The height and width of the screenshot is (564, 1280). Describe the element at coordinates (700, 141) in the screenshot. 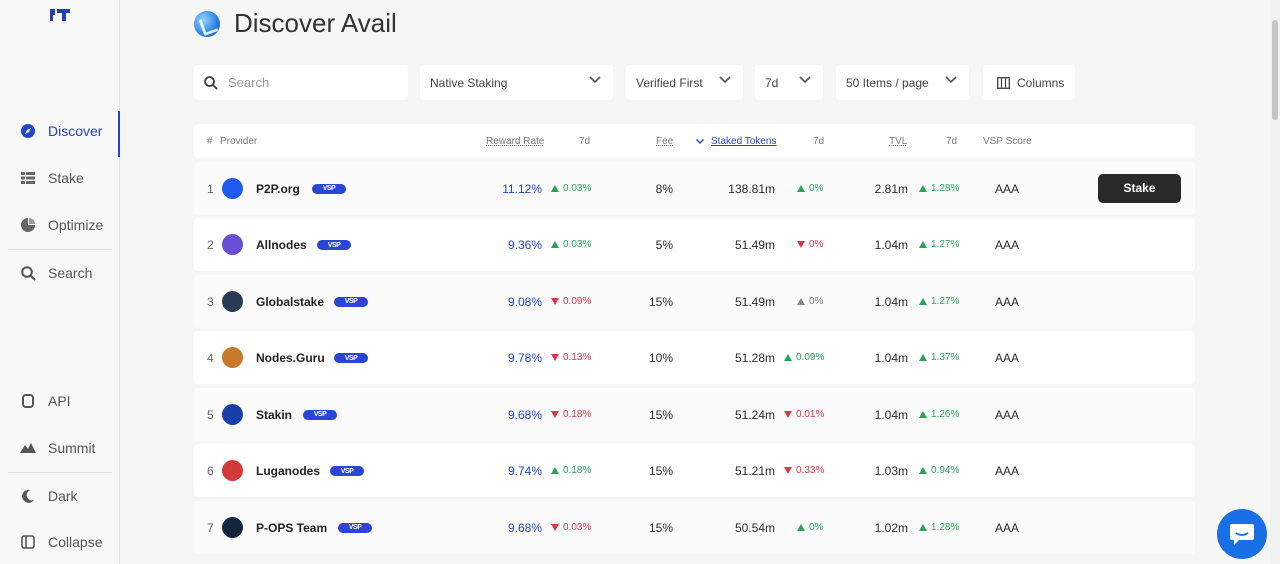

I see `sort-desc-icon` at that location.